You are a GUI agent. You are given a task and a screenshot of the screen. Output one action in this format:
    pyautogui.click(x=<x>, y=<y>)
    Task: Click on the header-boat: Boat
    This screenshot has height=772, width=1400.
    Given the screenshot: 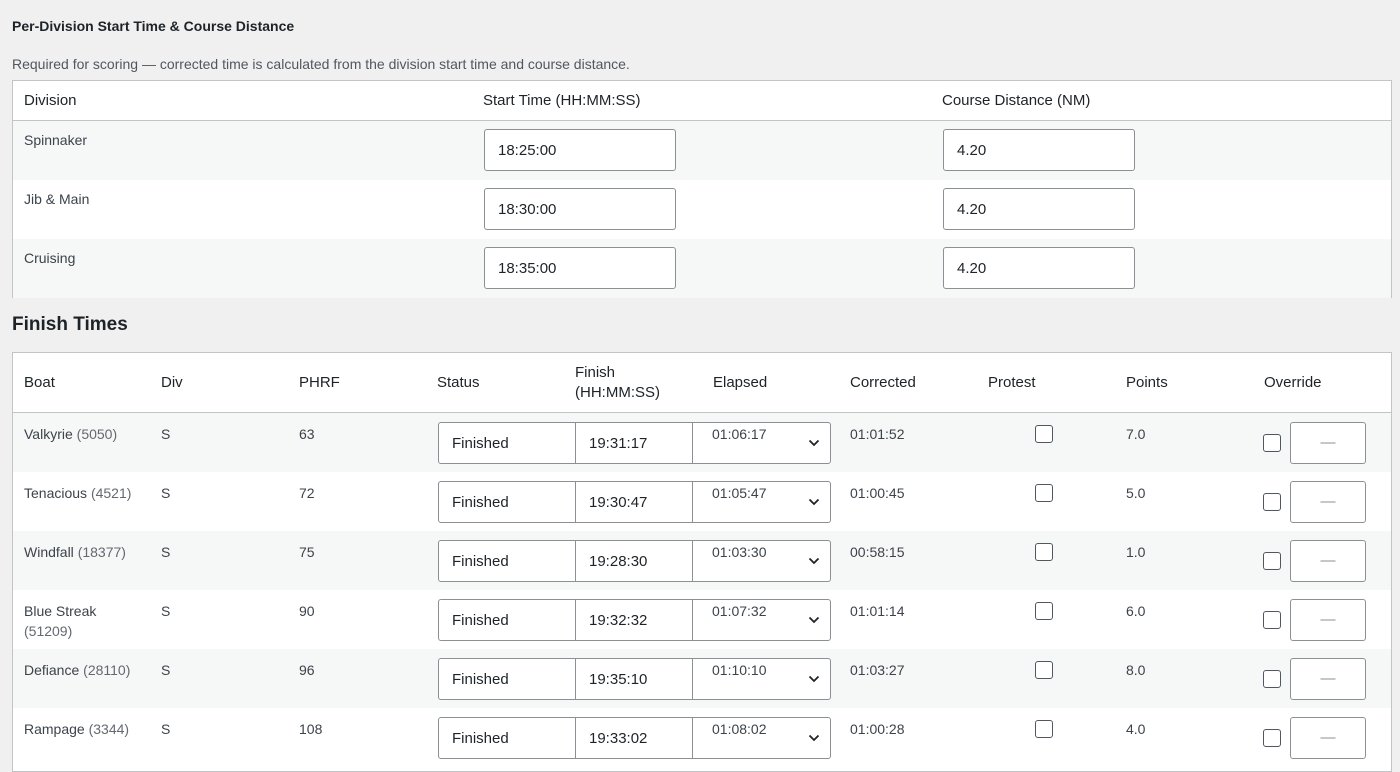 What is the action you would take?
    pyautogui.click(x=39, y=382)
    